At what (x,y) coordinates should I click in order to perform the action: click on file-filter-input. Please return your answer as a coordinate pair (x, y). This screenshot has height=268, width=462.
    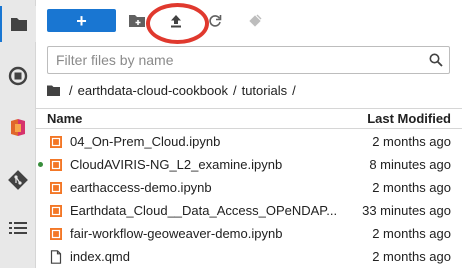
    Looking at the image, I should click on (235, 60).